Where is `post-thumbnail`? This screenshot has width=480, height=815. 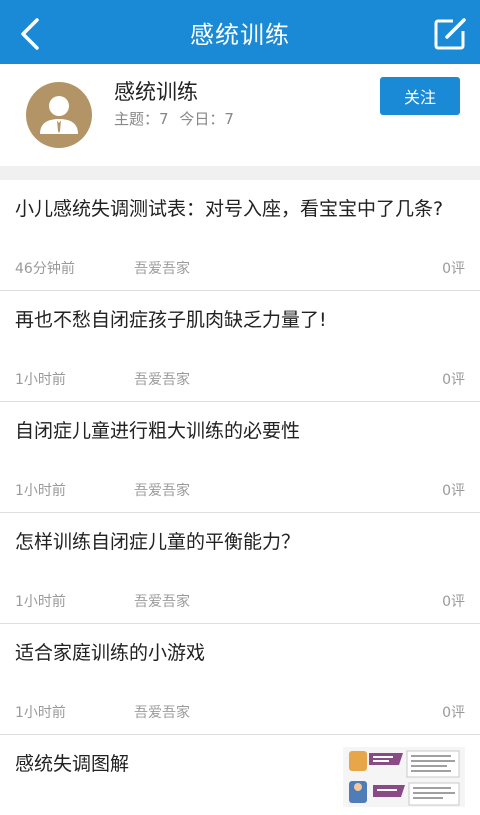 post-thumbnail is located at coordinates (404, 777).